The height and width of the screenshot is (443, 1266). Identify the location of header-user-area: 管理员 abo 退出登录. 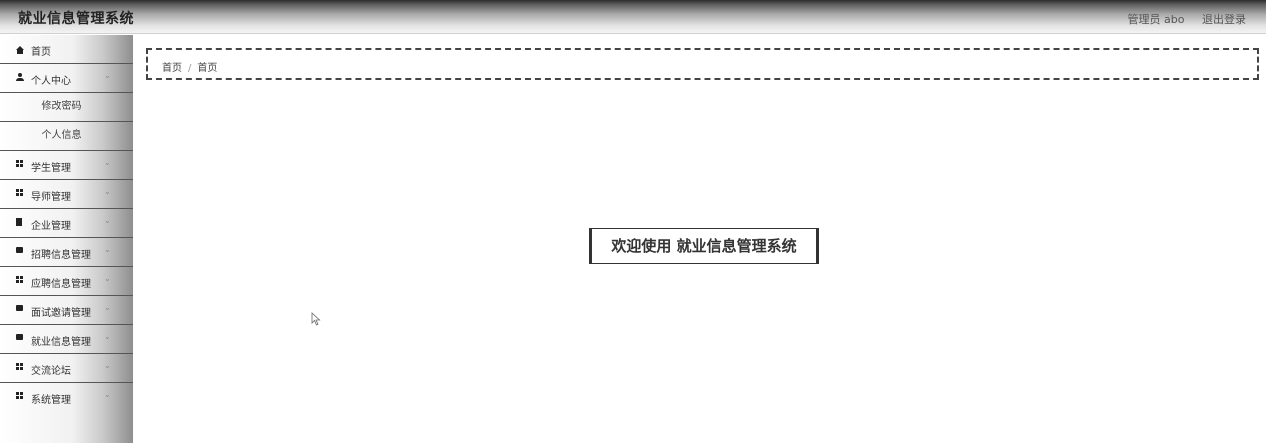
(1180, 19).